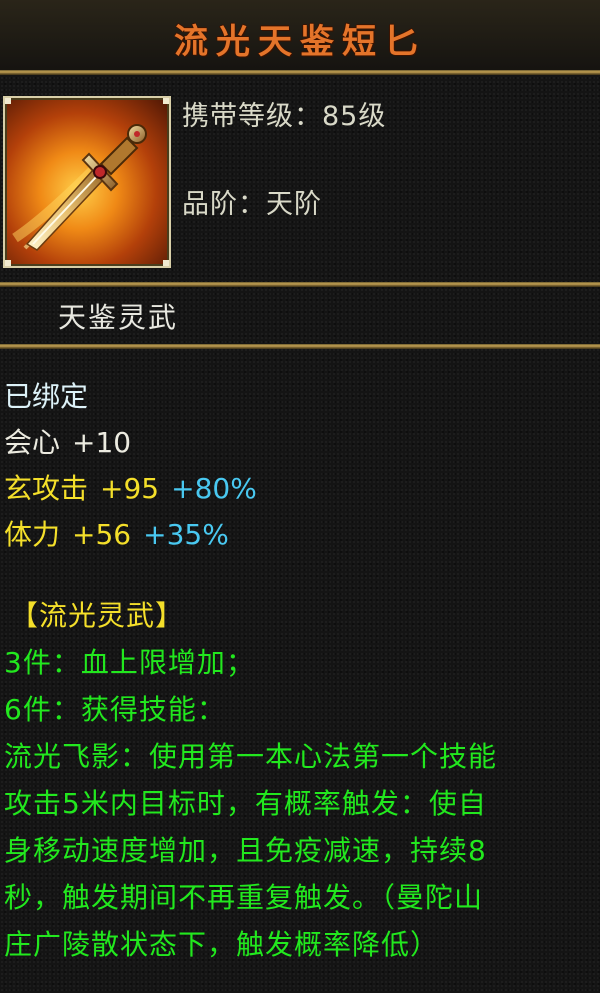  What do you see at coordinates (130, 488) in the screenshot?
I see `stat-attack-value: +95` at bounding box center [130, 488].